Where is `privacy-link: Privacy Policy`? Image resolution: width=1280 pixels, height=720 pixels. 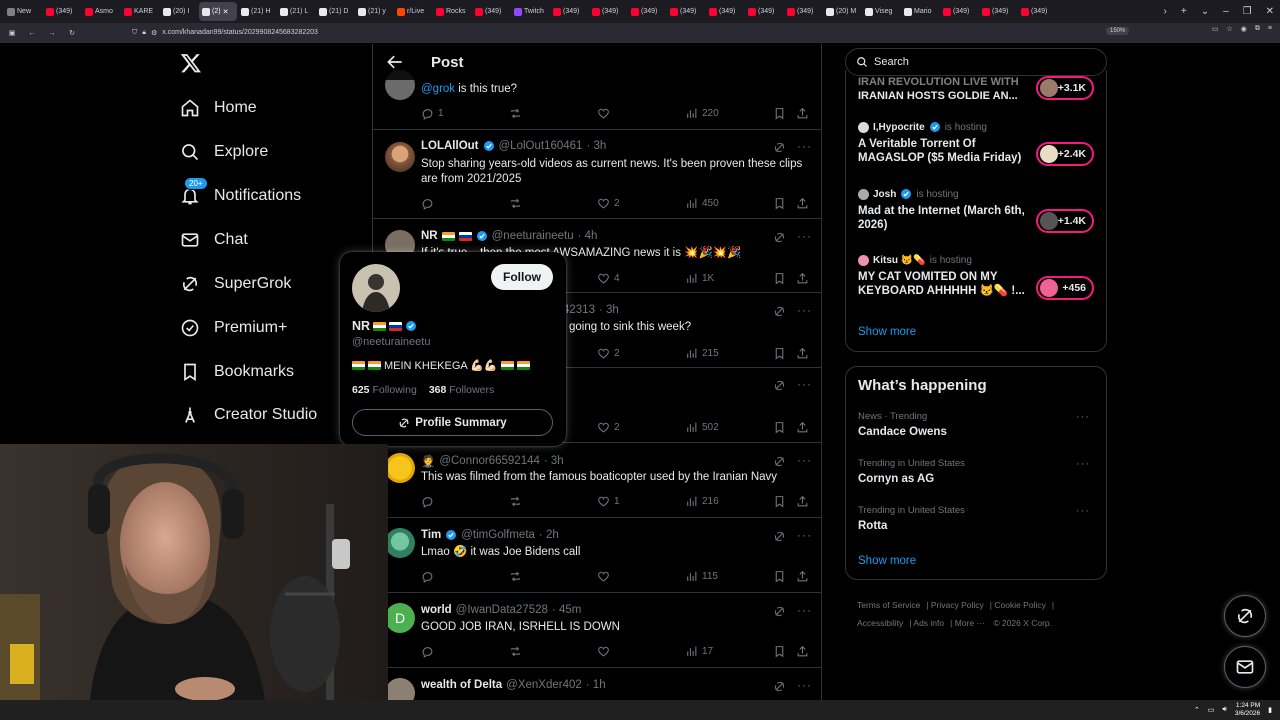 privacy-link: Privacy Policy is located at coordinates (957, 605).